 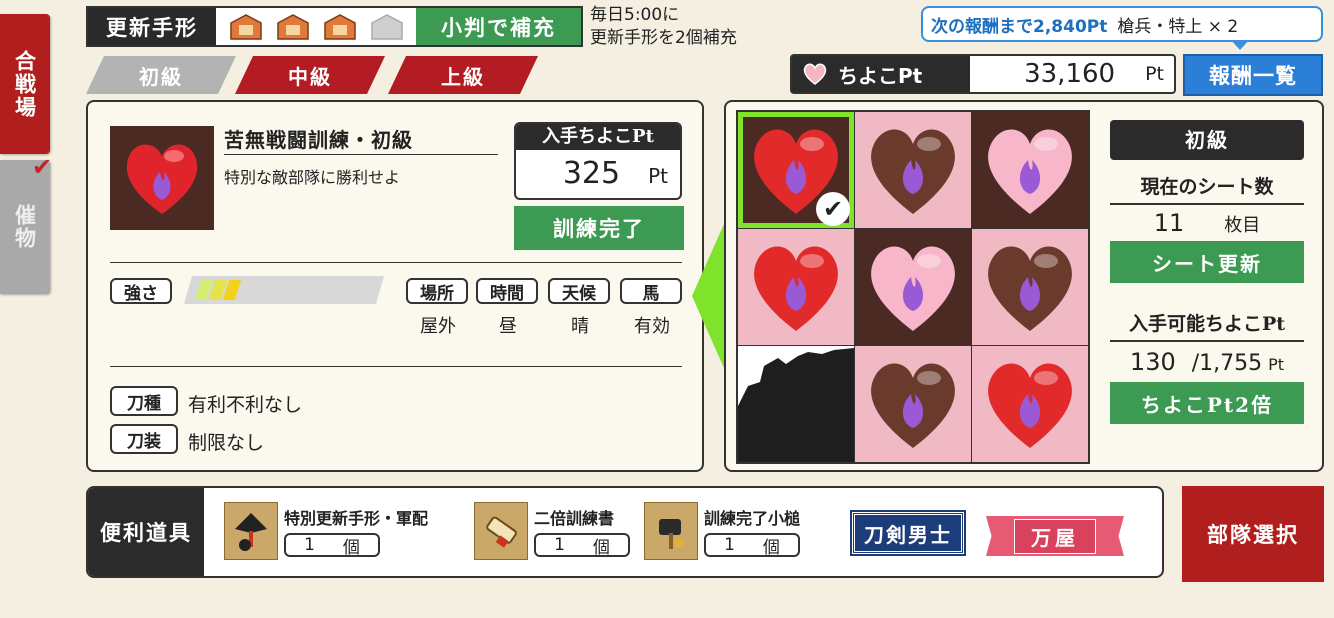 What do you see at coordinates (152, 26) in the screenshot?
I see `renewal-pass-label: 更新手形` at bounding box center [152, 26].